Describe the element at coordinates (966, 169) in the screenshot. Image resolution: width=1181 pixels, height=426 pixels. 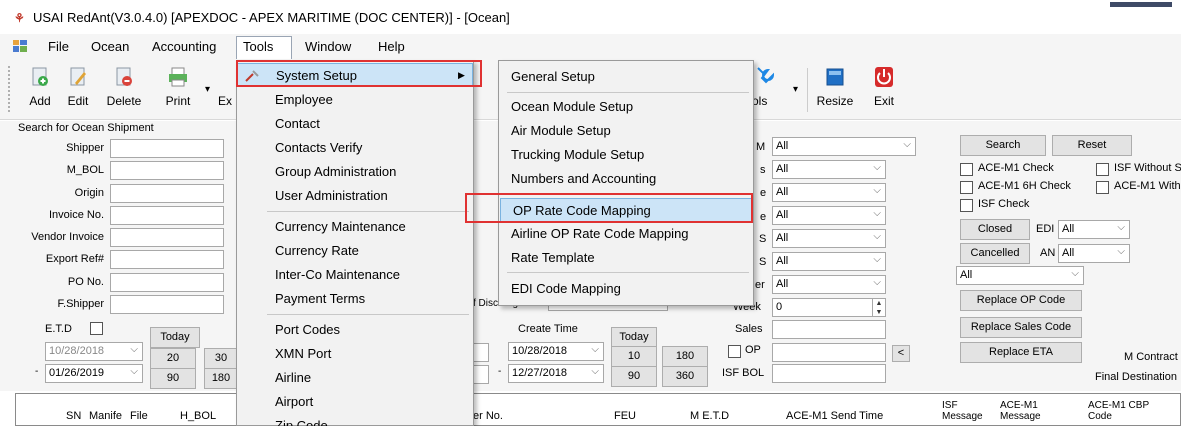
I see `ace-m1-check-checkbox` at that location.